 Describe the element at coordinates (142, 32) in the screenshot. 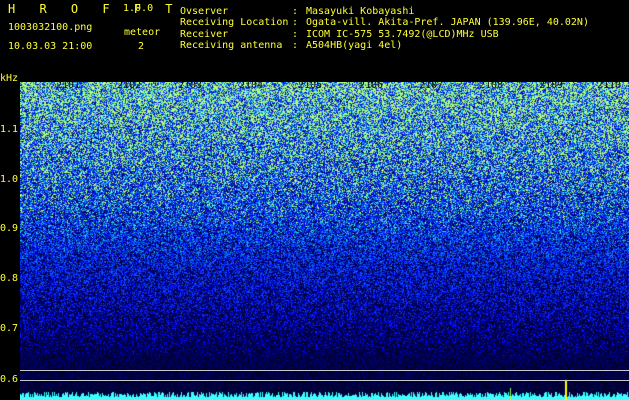

I see `meteor-label: meteor` at that location.